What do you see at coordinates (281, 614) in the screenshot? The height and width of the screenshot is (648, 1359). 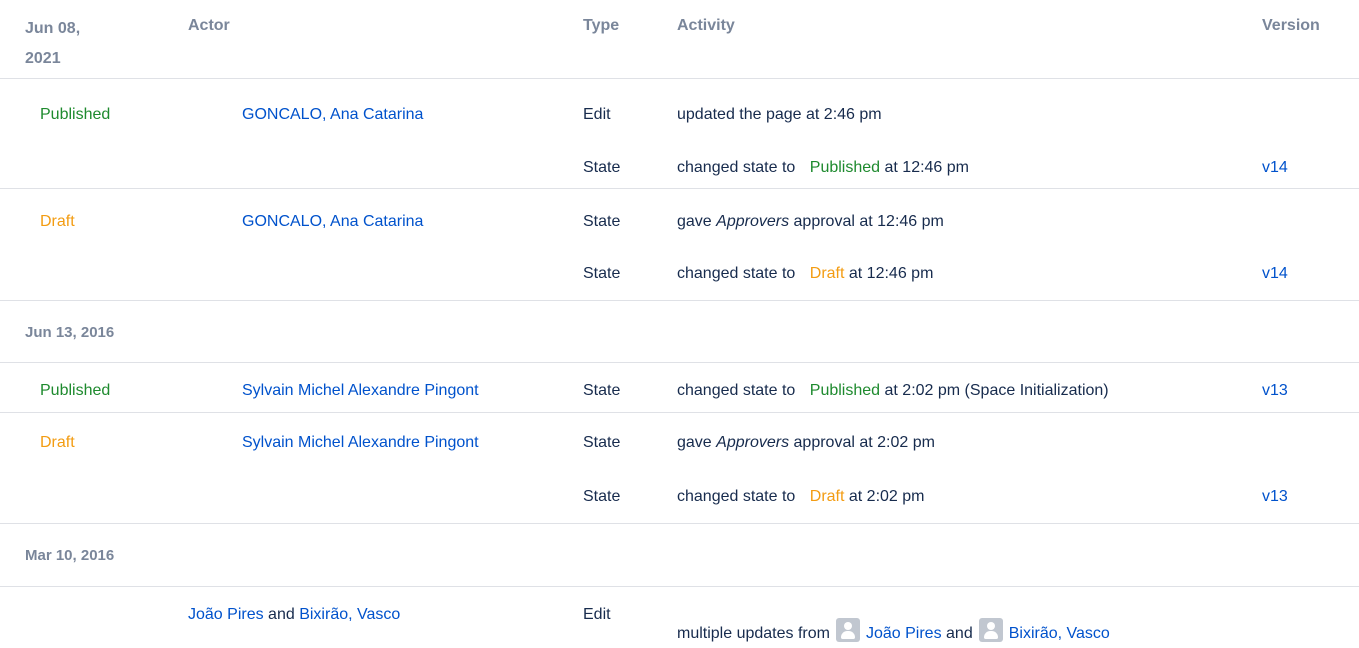 I see `actor-conjunction: and` at bounding box center [281, 614].